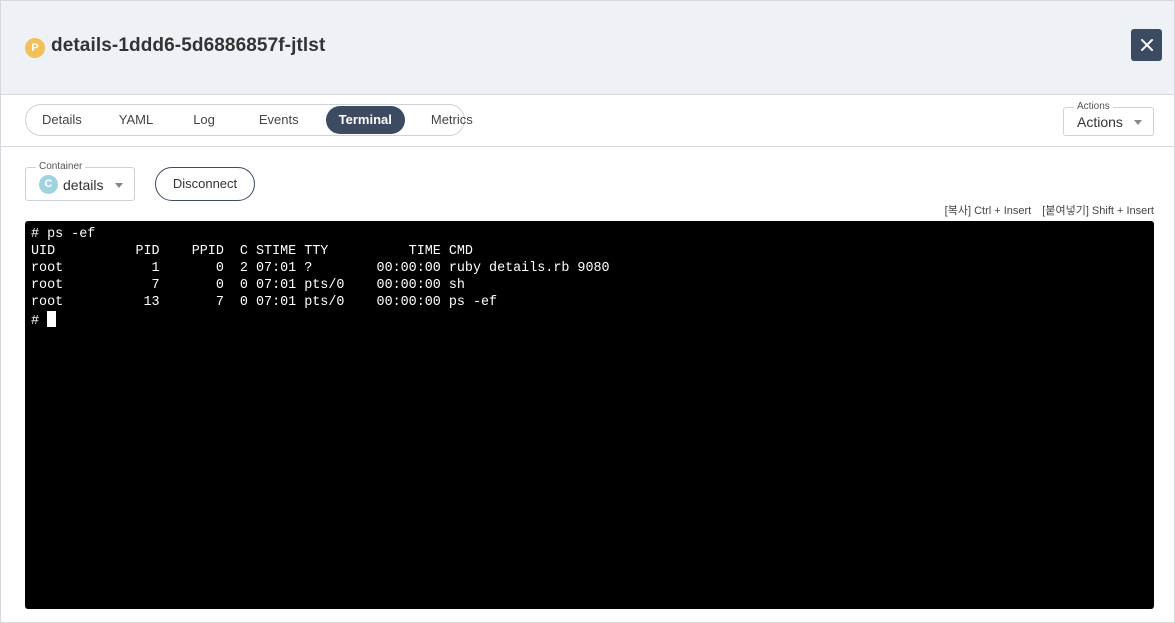  Describe the element at coordinates (83, 185) in the screenshot. I see `container-value: details` at that location.